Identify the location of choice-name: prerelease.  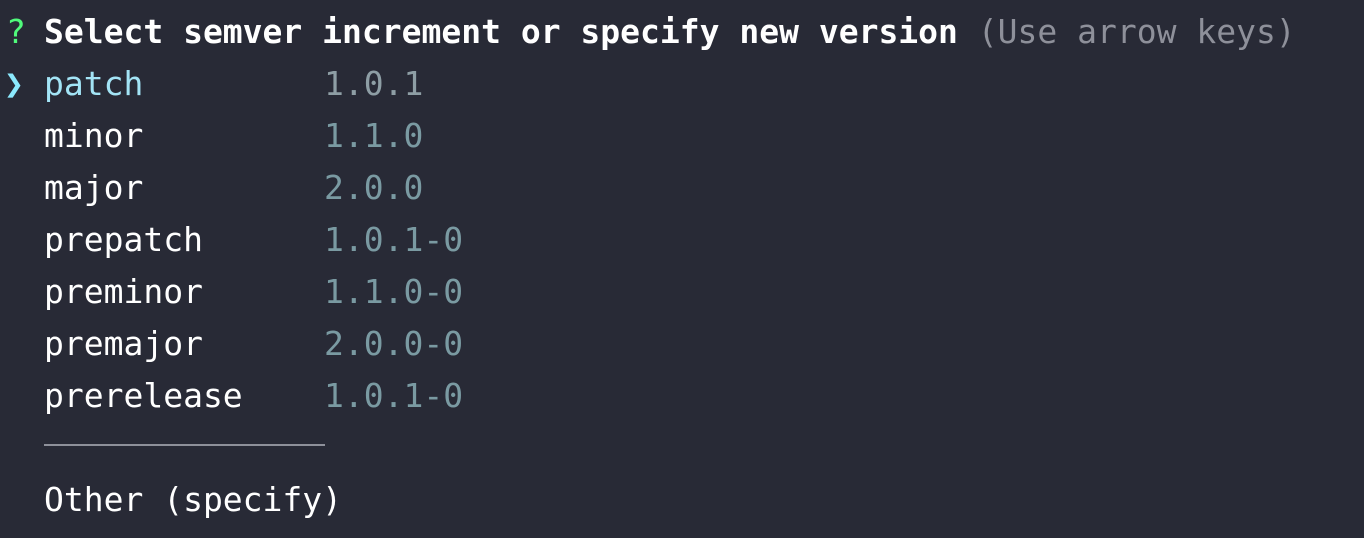
(143, 395).